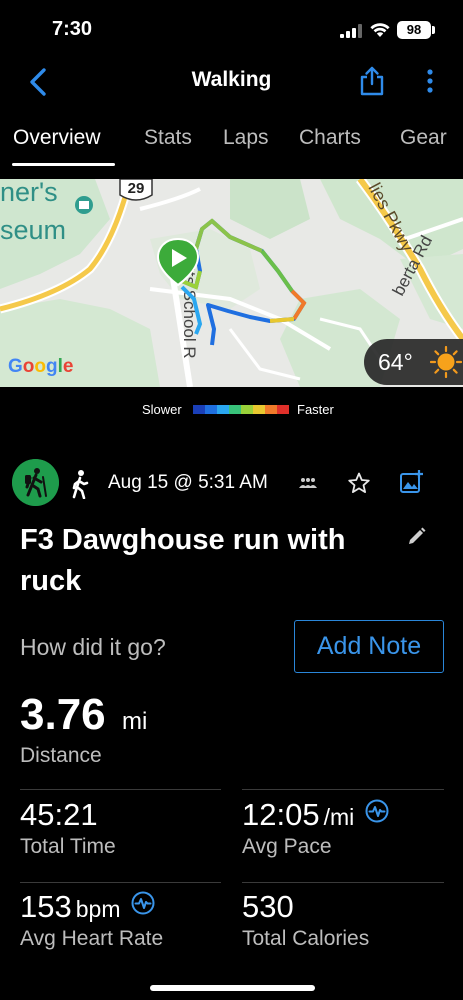  I want to click on tab-charts: Charts, so click(330, 138).